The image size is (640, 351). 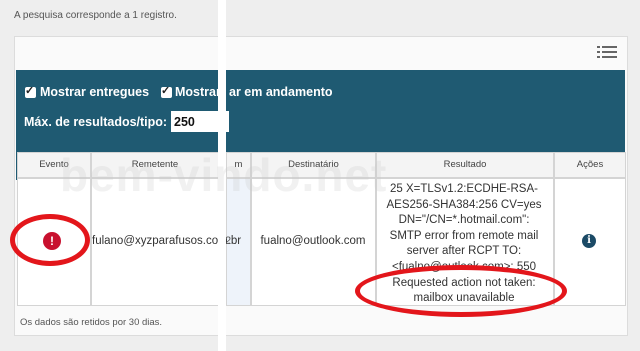 I want to click on show-pending-checkbox, so click(x=166, y=91).